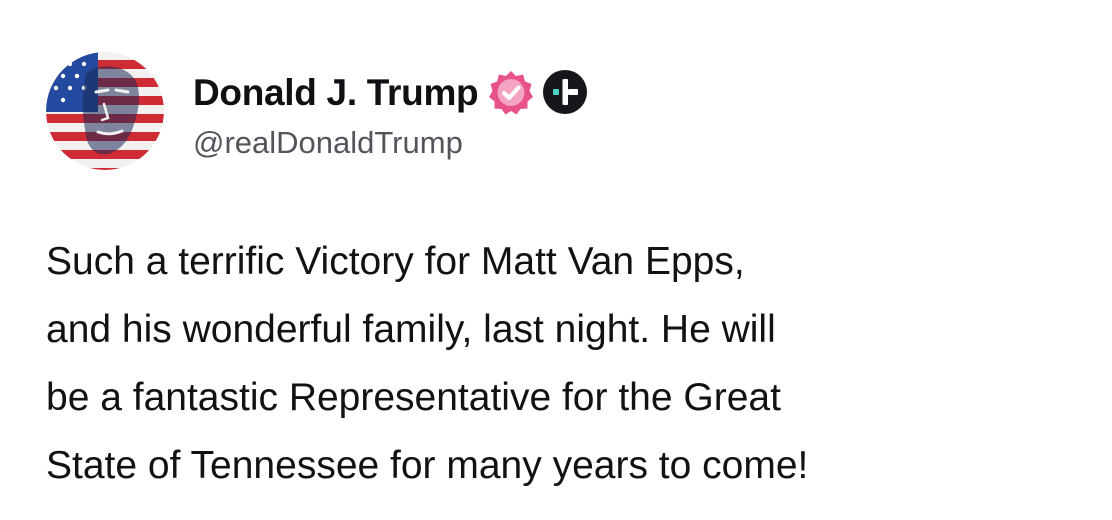  I want to click on avatar-image, so click(105, 111).